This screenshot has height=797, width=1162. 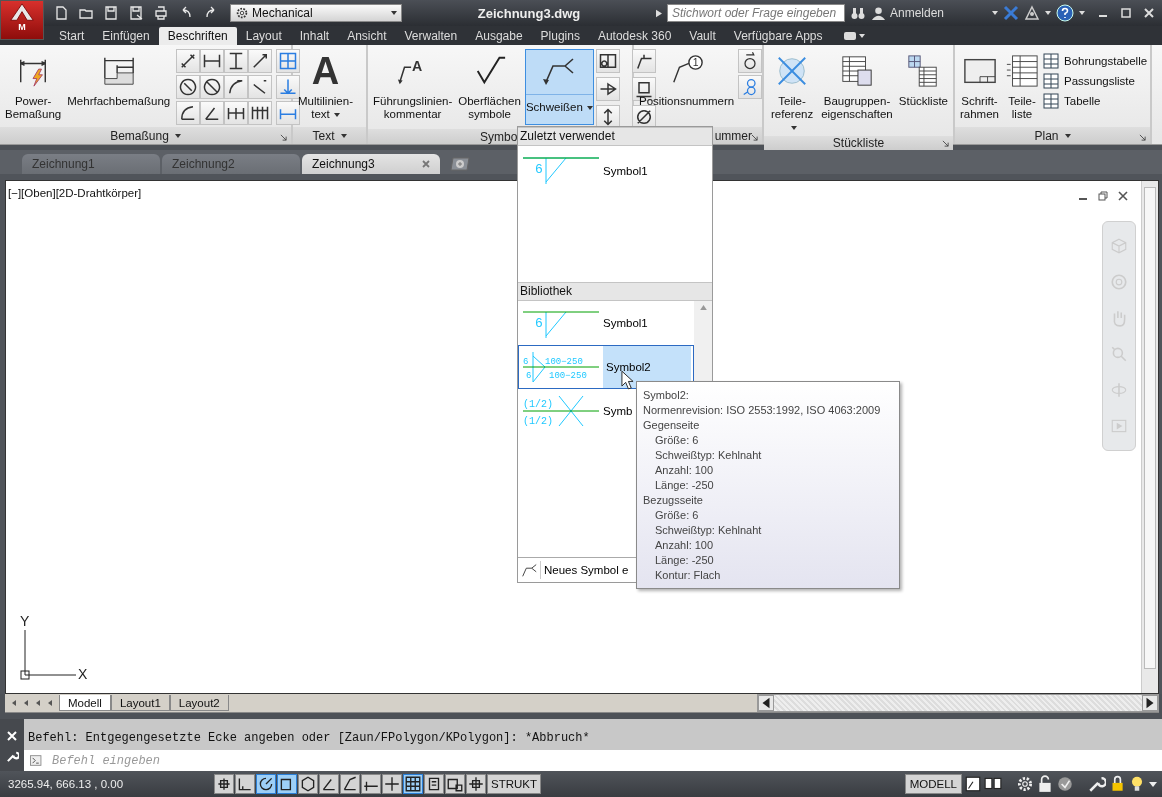 What do you see at coordinates (857, 86) in the screenshot?
I see `ribbon-tool-button: Baugruppen- eigenschaften` at bounding box center [857, 86].